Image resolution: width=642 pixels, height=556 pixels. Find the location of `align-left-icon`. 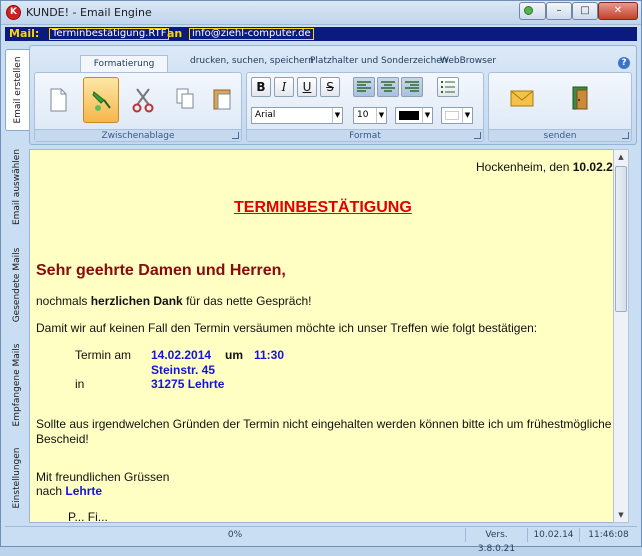

align-left-icon is located at coordinates (364, 86).